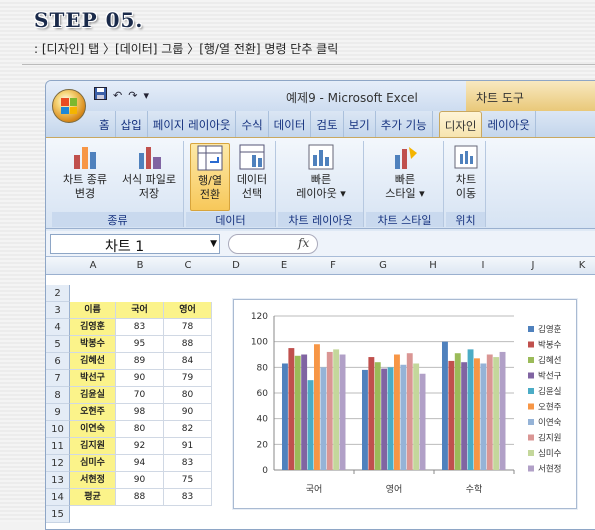 This screenshot has width=595, height=530. Describe the element at coordinates (146, 95) in the screenshot. I see `customize-qat-icon: ▾` at that location.